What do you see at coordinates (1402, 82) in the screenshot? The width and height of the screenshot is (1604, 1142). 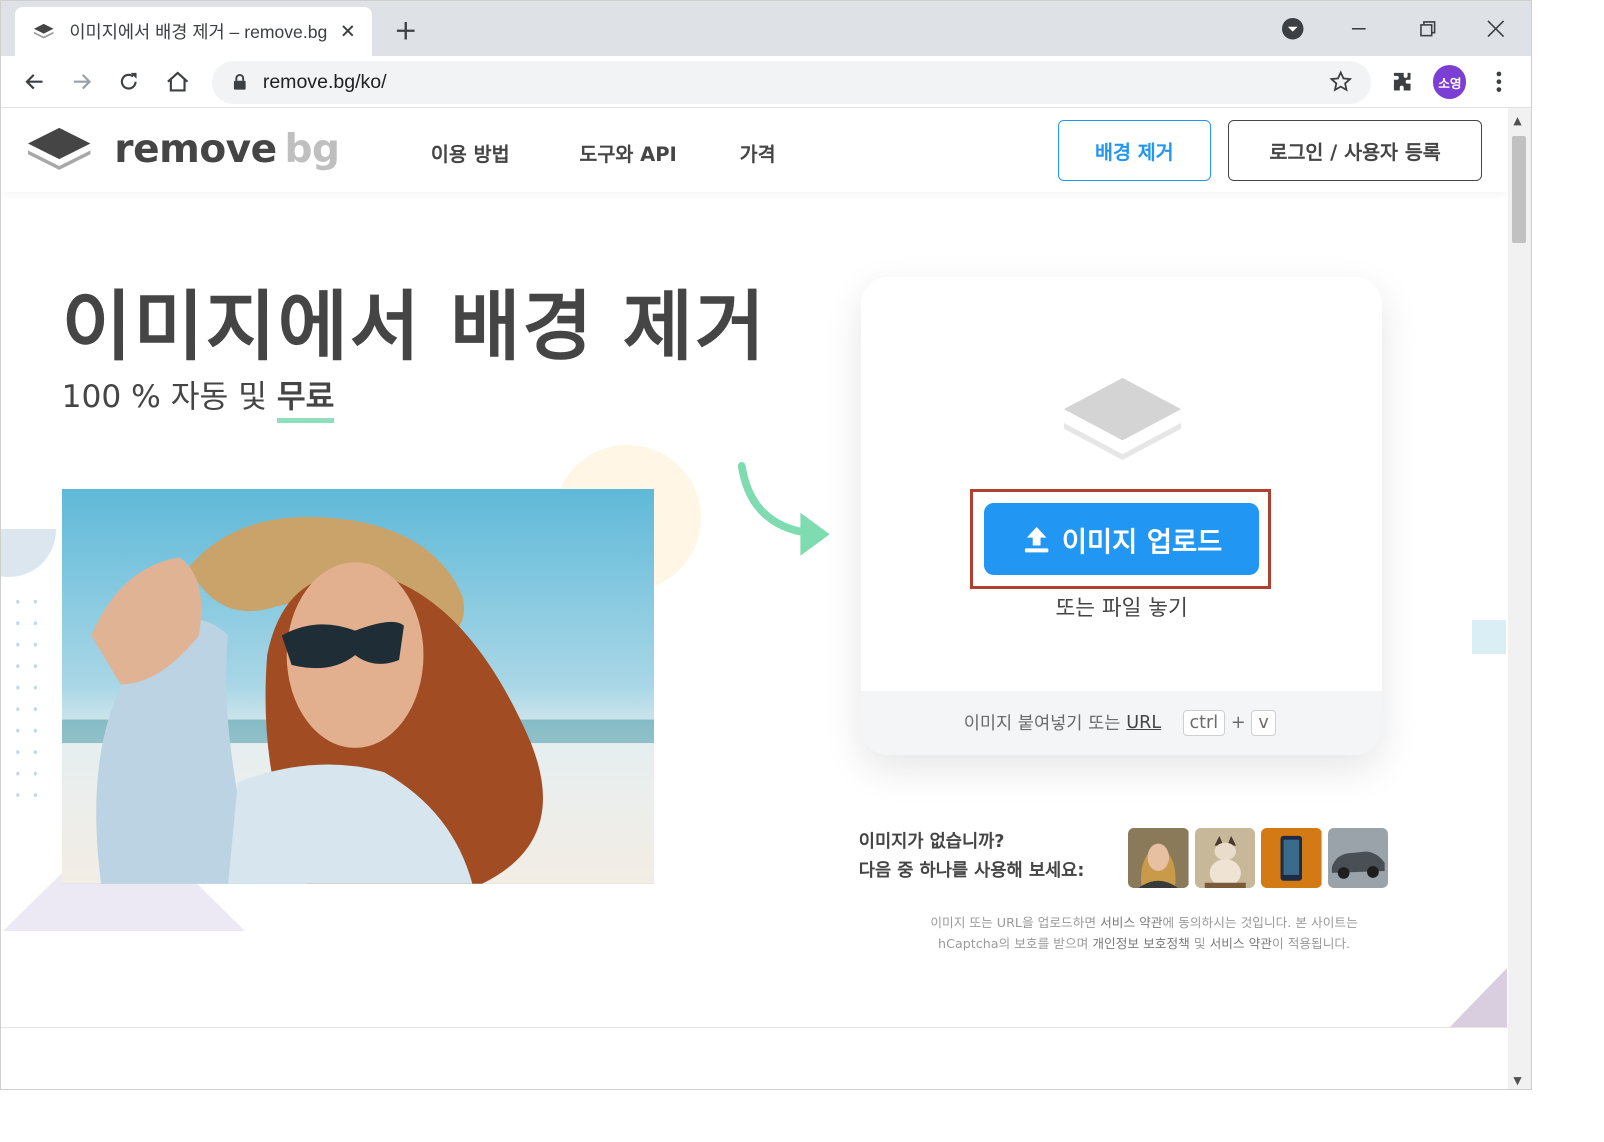 I see `extensions-puzzle-icon` at bounding box center [1402, 82].